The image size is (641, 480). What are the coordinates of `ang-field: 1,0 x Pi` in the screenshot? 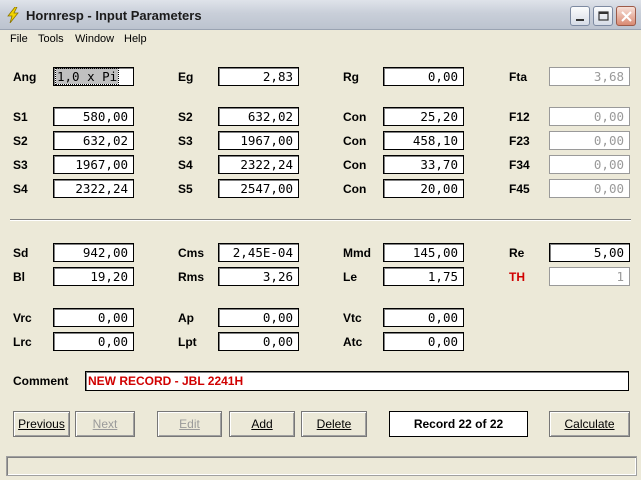 It's located at (93, 76).